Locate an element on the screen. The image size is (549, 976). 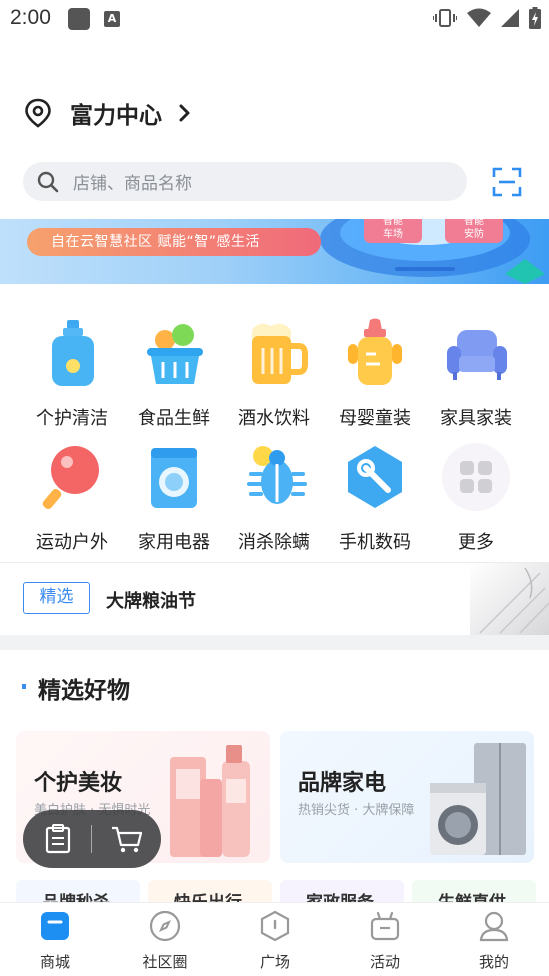
banner-chip-security: 智能 安防 is located at coordinates (474, 231).